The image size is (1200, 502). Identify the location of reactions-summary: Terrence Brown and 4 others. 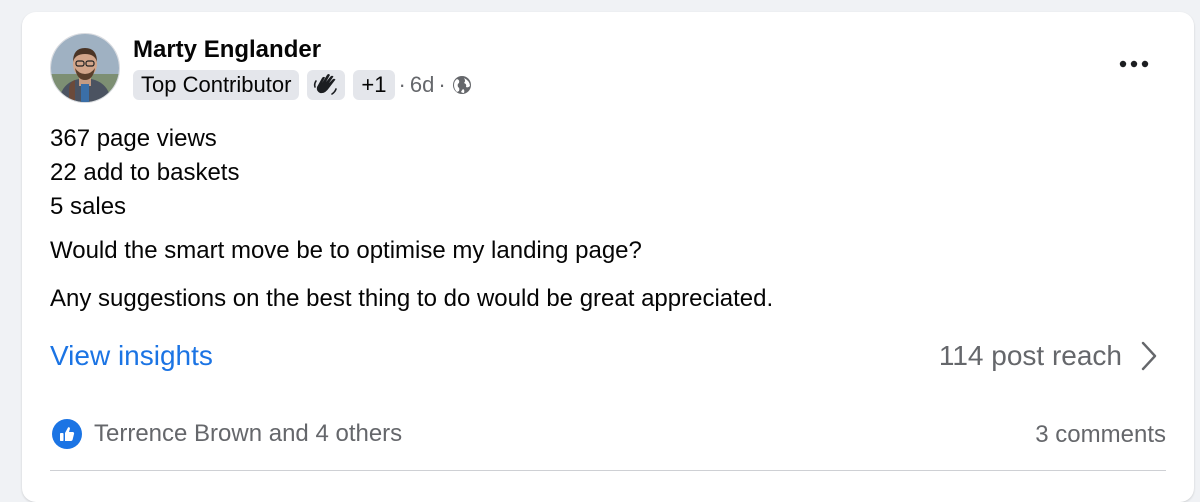
(227, 434).